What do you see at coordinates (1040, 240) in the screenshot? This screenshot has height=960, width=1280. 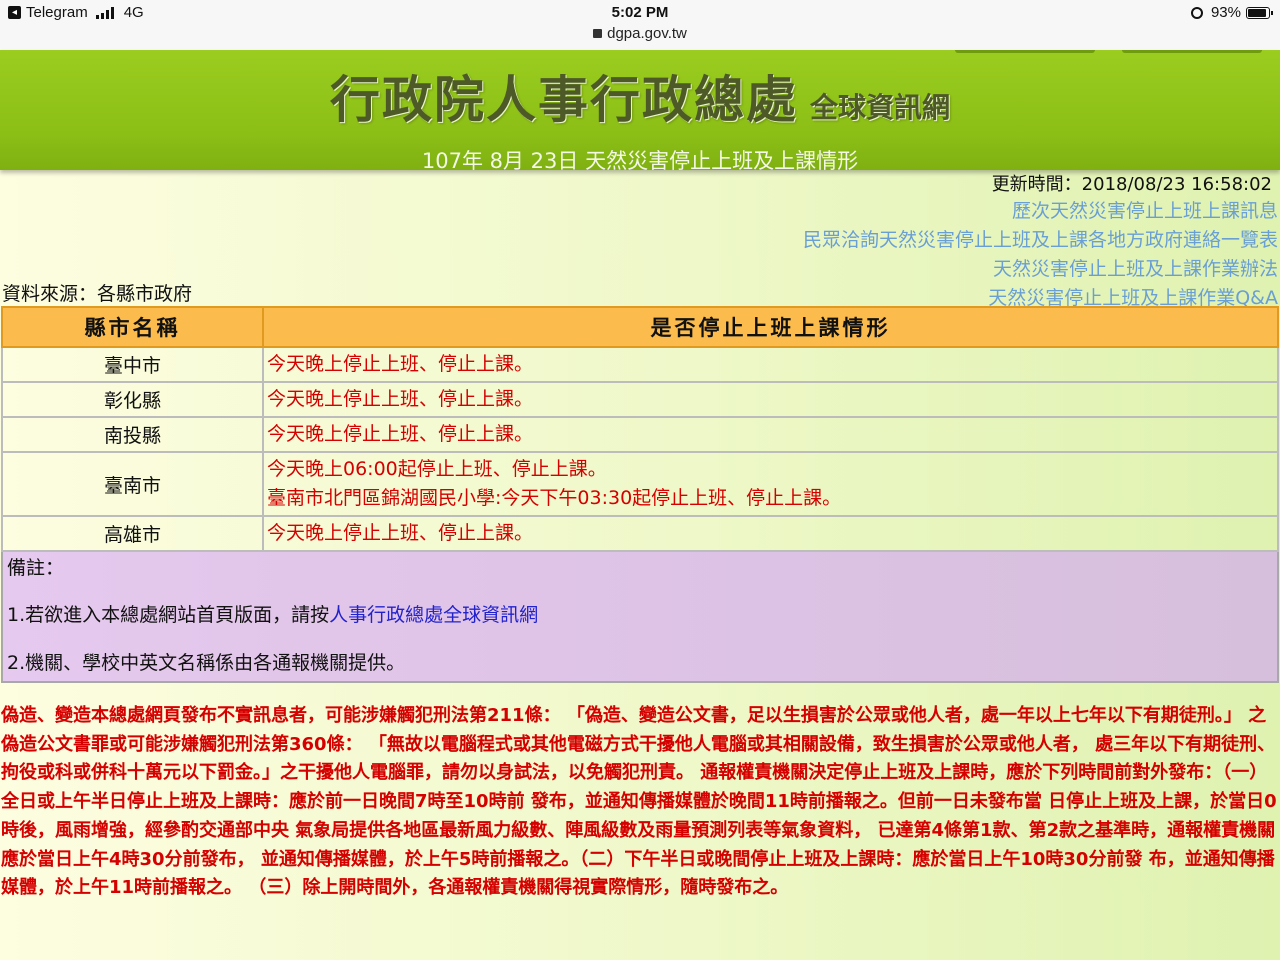 I see `link-contact-list: 民眾洽詢天然災害停止上班及上課各地方政府連絡一覽表` at bounding box center [1040, 240].